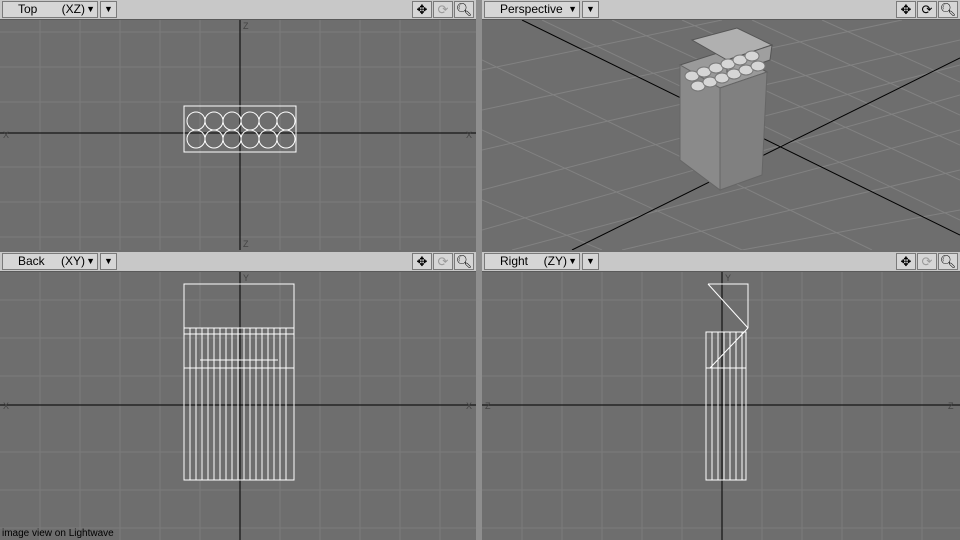  What do you see at coordinates (58, 533) in the screenshot?
I see `image-caption: image view on Lightwave` at bounding box center [58, 533].